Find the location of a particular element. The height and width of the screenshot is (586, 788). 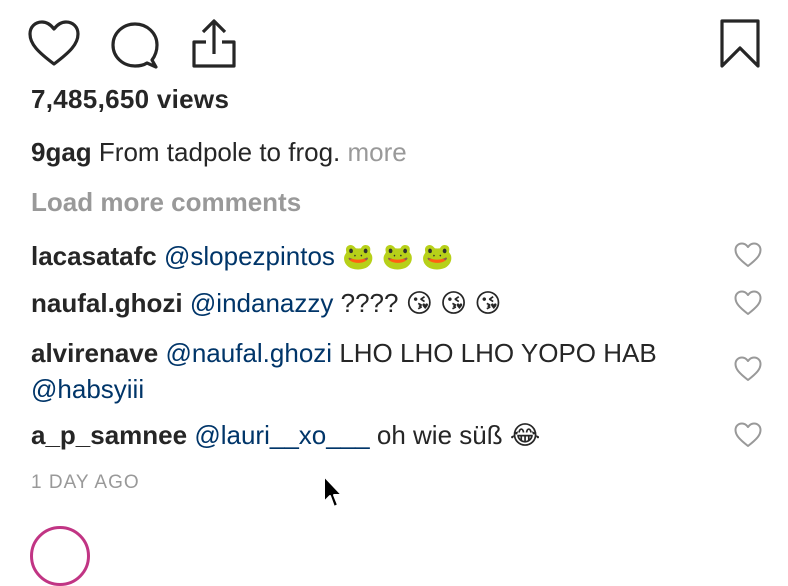

comment-item: naufal.ghozi @indanazzy ???? 😘 😘 😘 is located at coordinates (371, 303).